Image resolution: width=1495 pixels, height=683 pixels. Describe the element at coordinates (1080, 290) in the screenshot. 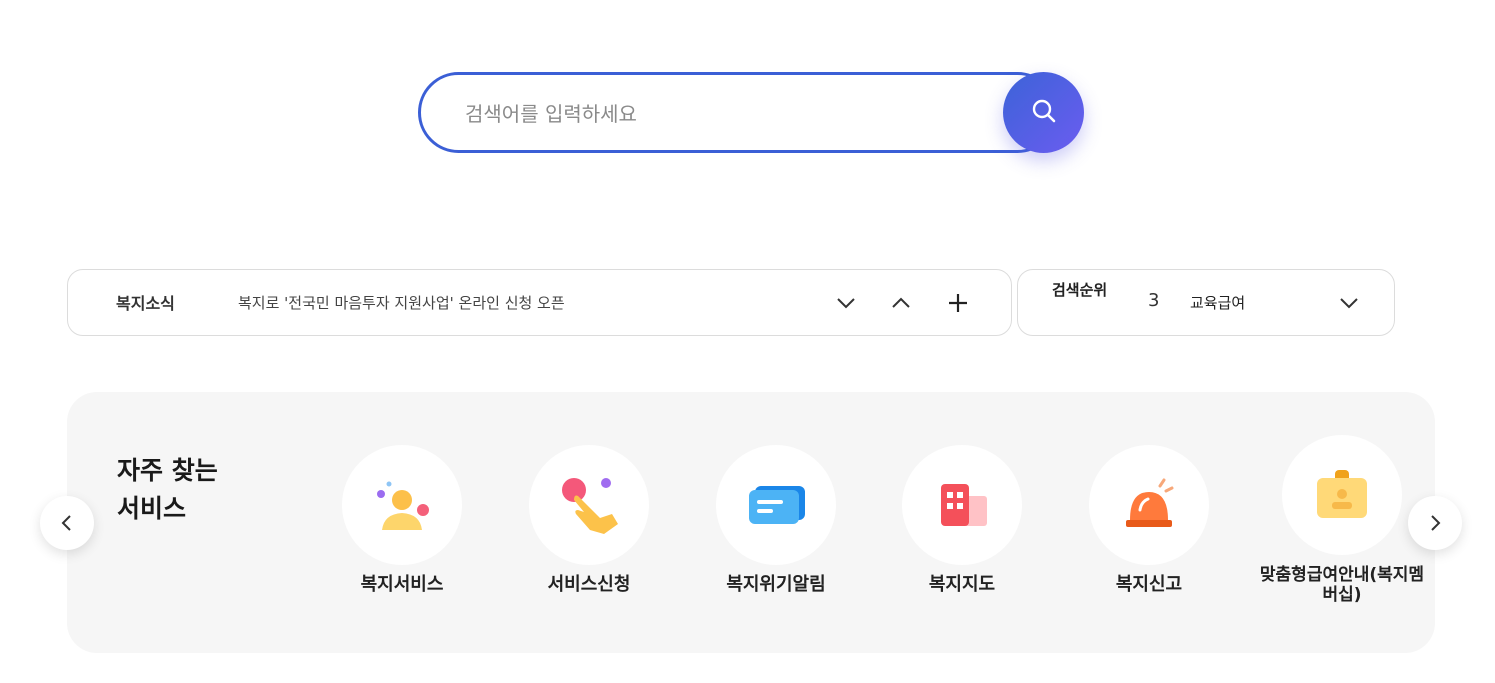

I see `ranking-label: 검색순위` at that location.